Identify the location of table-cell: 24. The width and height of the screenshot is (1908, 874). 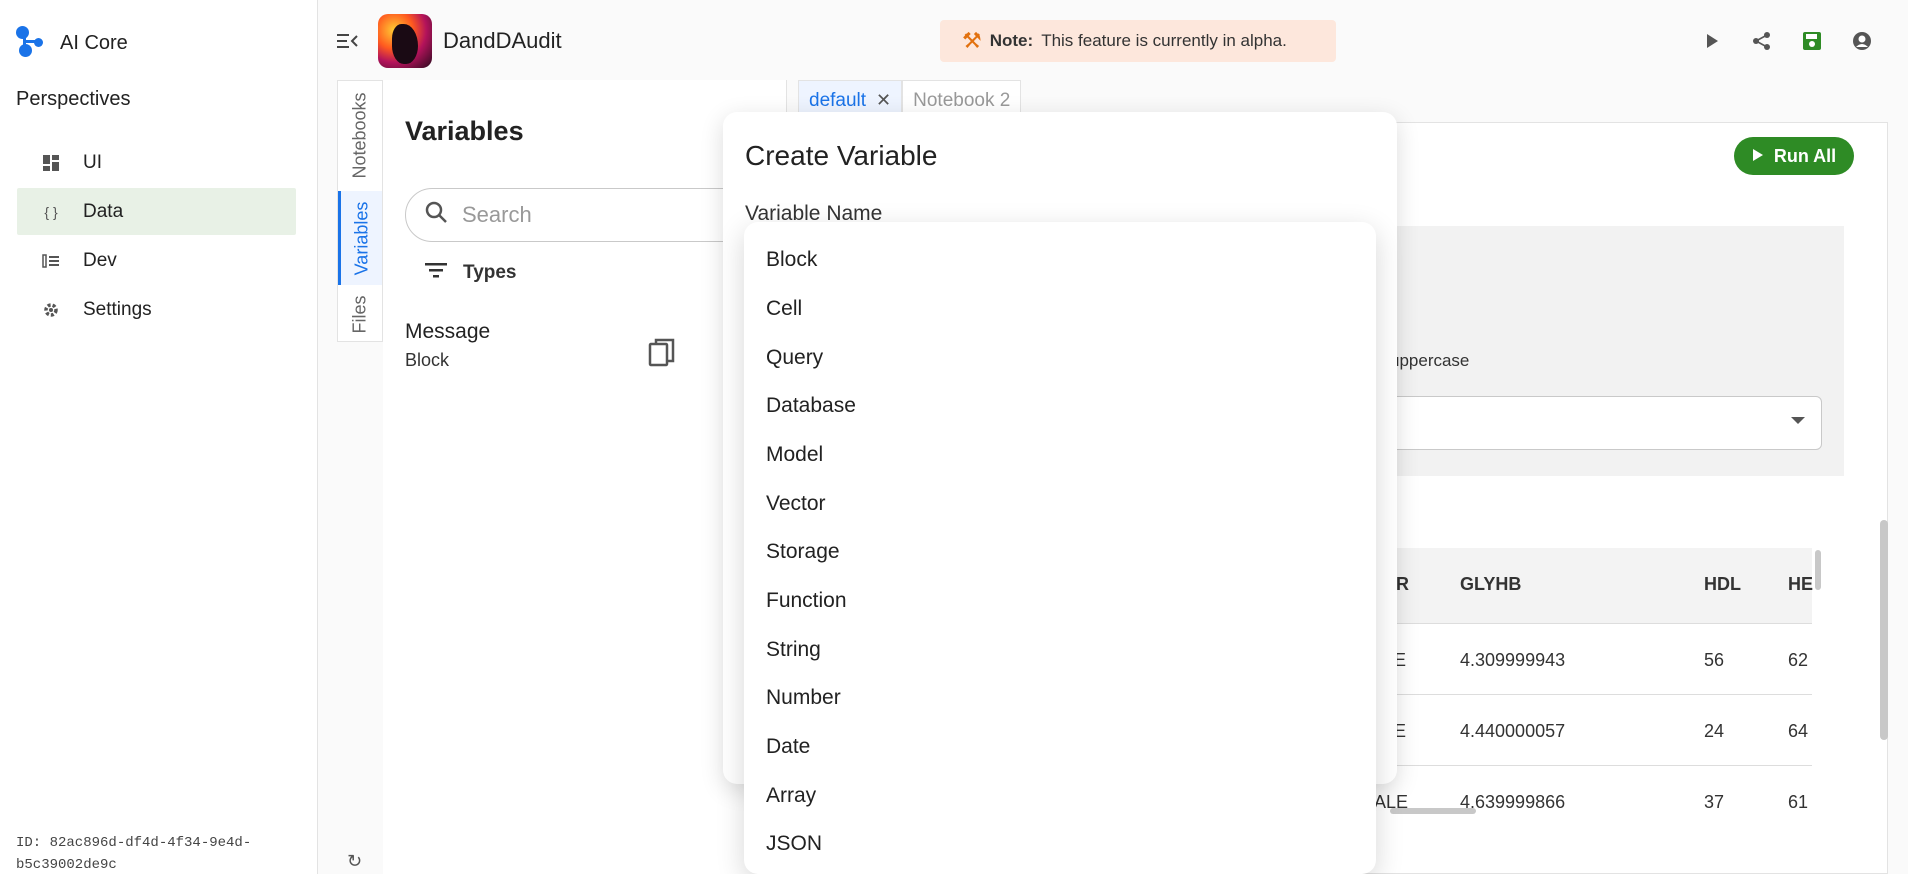
(1714, 731).